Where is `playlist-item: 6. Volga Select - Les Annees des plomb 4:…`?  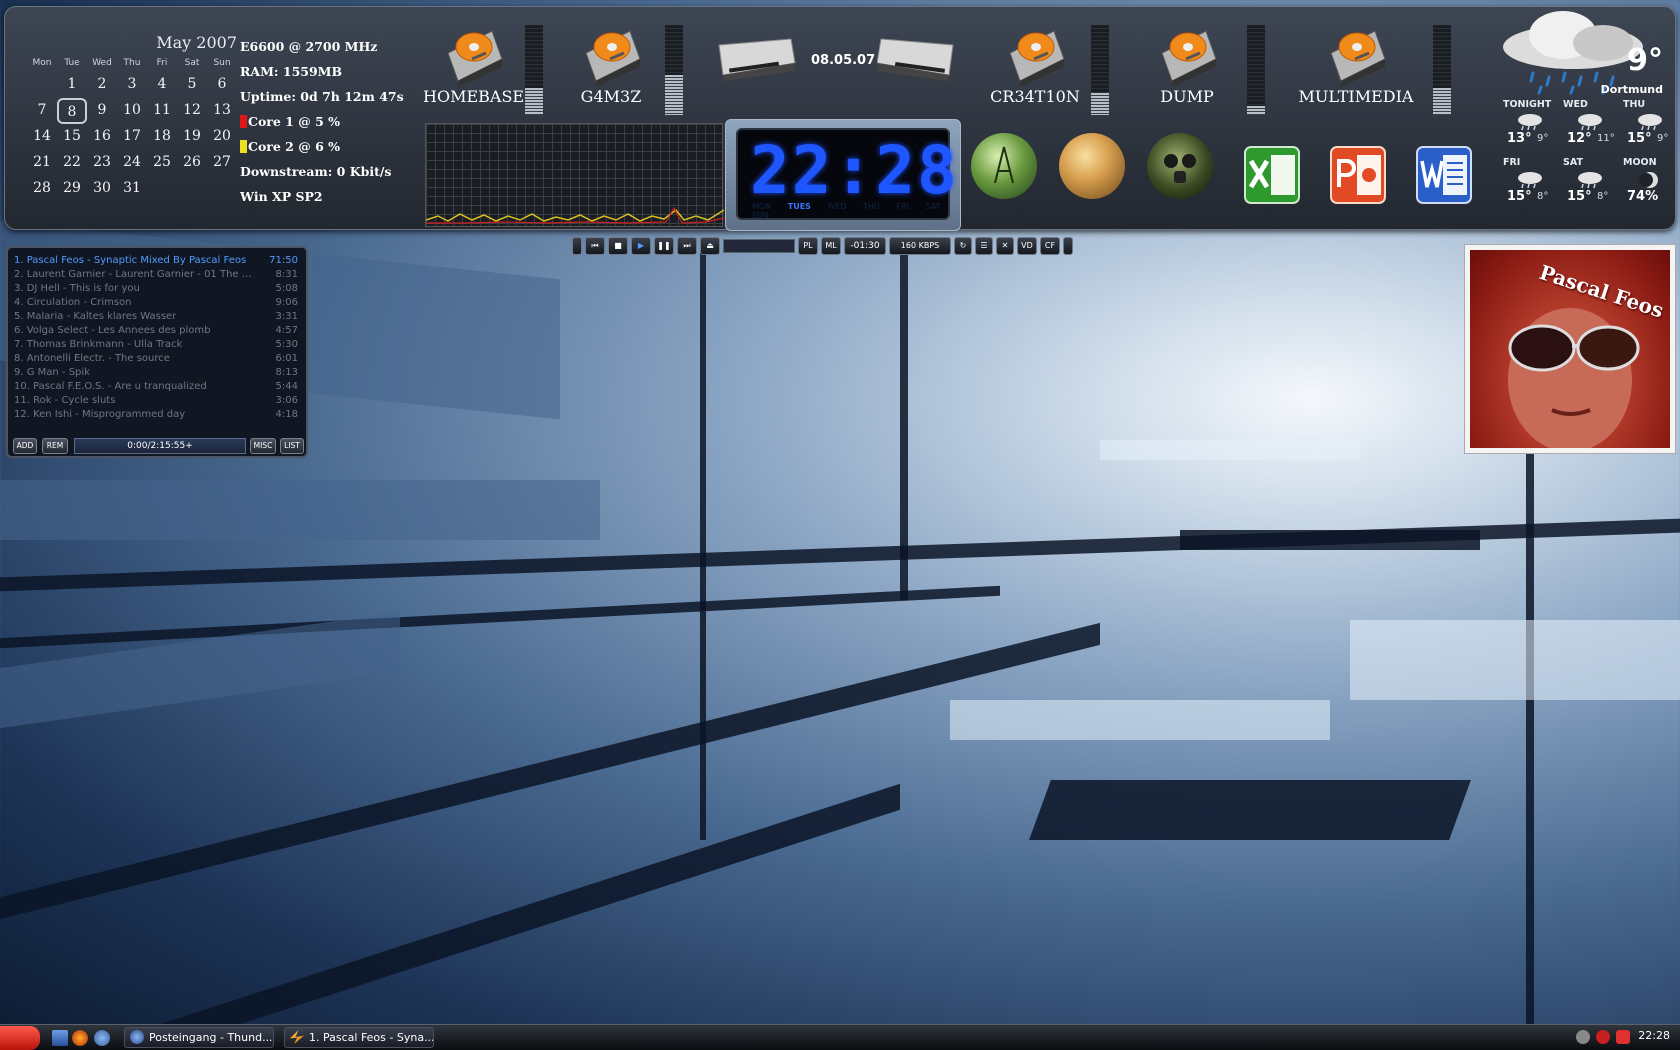
playlist-item: 6. Volga Select - Les Annees des plomb 4:… is located at coordinates (156, 331).